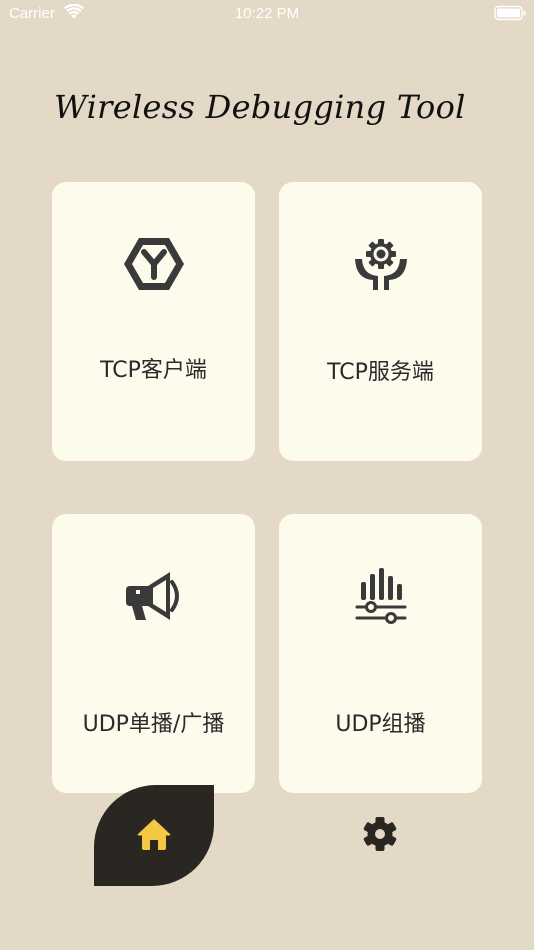  I want to click on udp-multicast-card: UDP组播, so click(380, 653).